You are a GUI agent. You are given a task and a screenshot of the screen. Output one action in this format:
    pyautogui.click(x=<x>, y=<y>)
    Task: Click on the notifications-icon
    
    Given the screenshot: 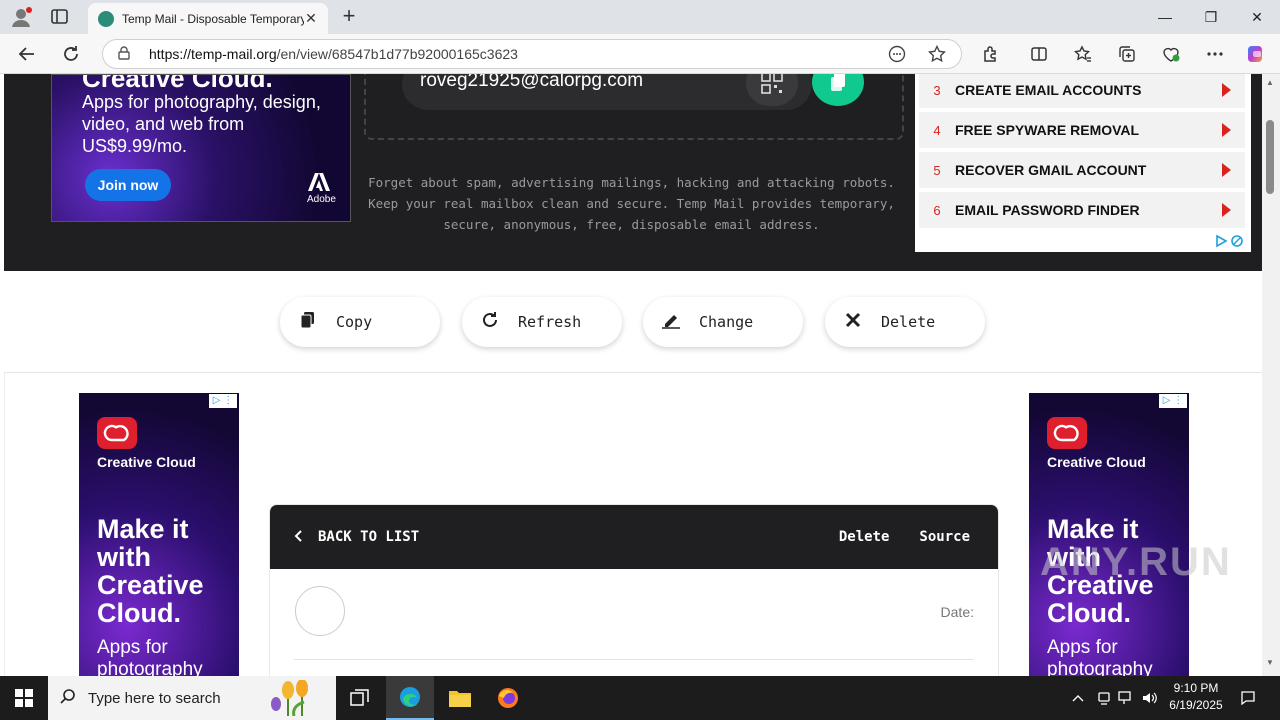 What is the action you would take?
    pyautogui.click(x=1248, y=698)
    